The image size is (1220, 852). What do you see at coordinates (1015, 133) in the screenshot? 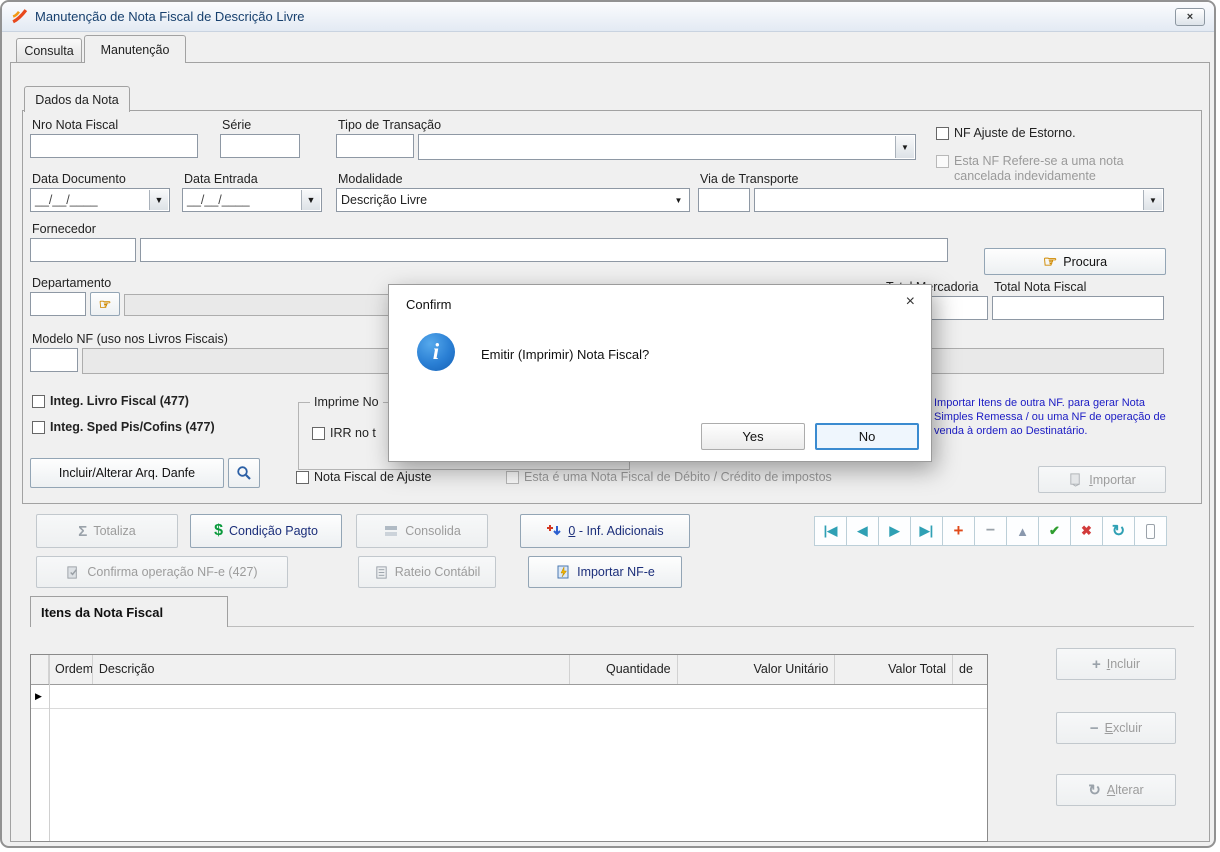
I see `nf-ajuste-estorno-label: NF Ajuste de Estorno.` at bounding box center [1015, 133].